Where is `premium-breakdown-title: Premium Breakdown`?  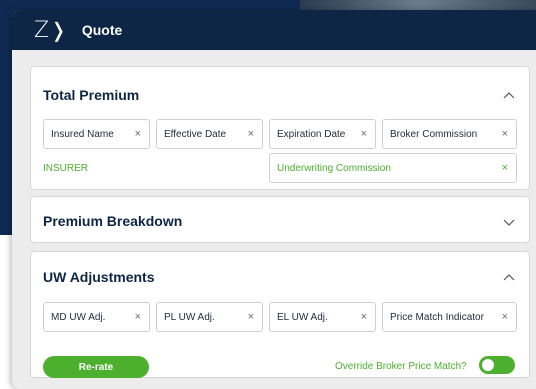
premium-breakdown-title: Premium Breakdown is located at coordinates (113, 221).